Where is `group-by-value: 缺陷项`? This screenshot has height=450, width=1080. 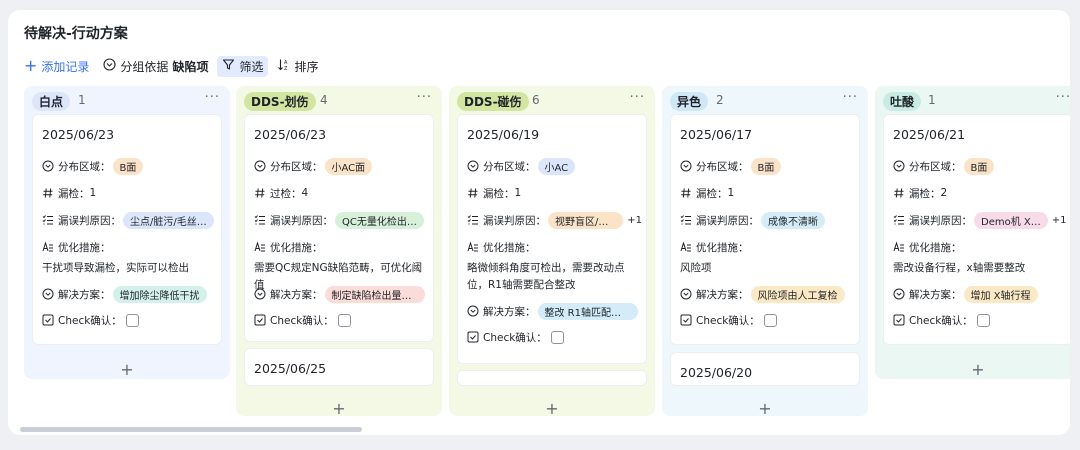
group-by-value: 缺陷项 is located at coordinates (190, 66).